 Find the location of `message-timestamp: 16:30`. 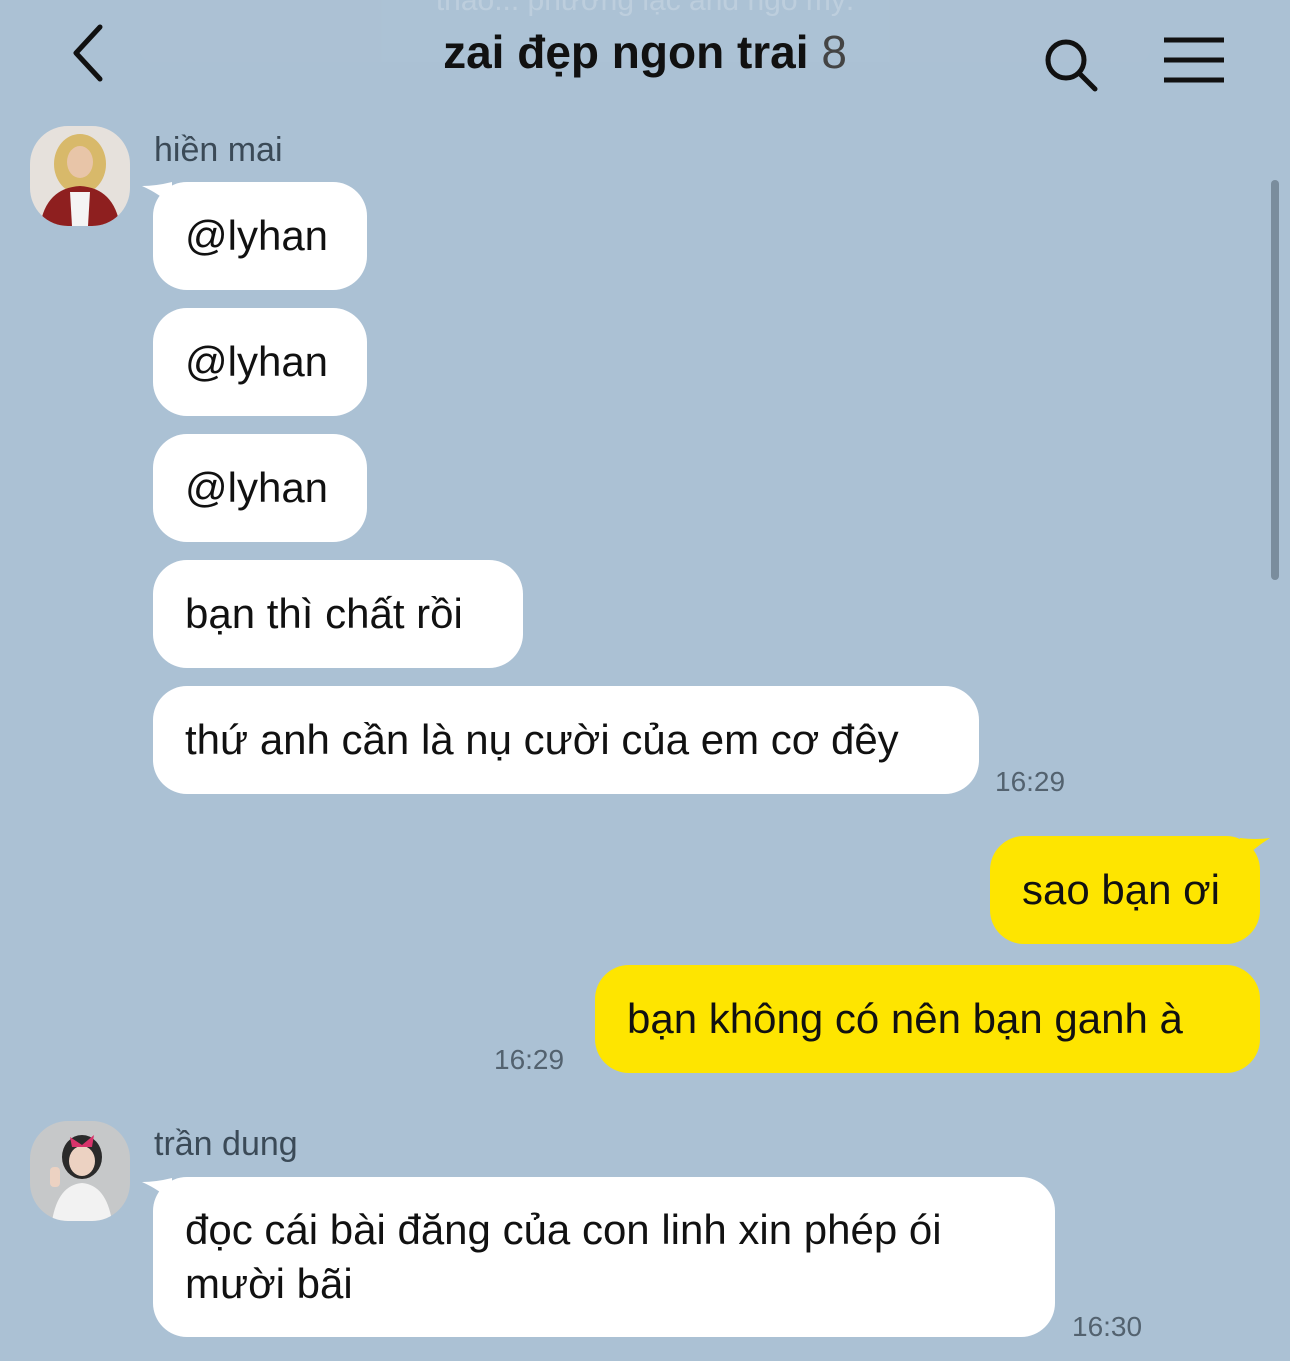

message-timestamp: 16:30 is located at coordinates (1107, 1326).